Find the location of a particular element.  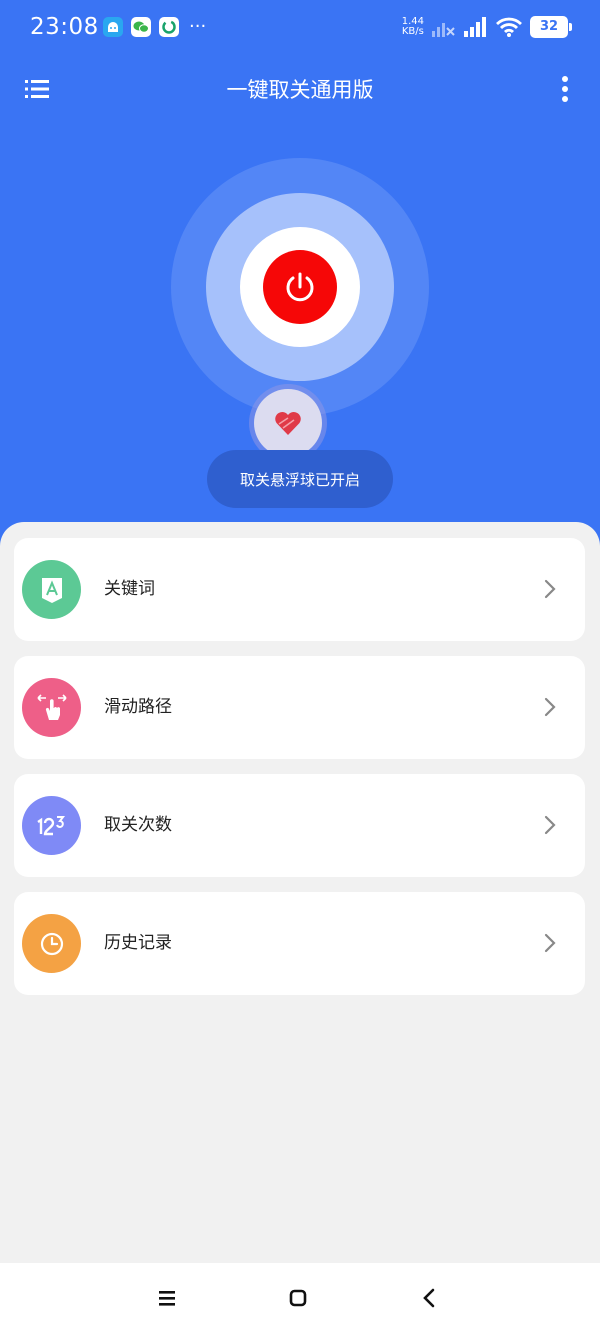

back-chevron-icon is located at coordinates (429, 1298).